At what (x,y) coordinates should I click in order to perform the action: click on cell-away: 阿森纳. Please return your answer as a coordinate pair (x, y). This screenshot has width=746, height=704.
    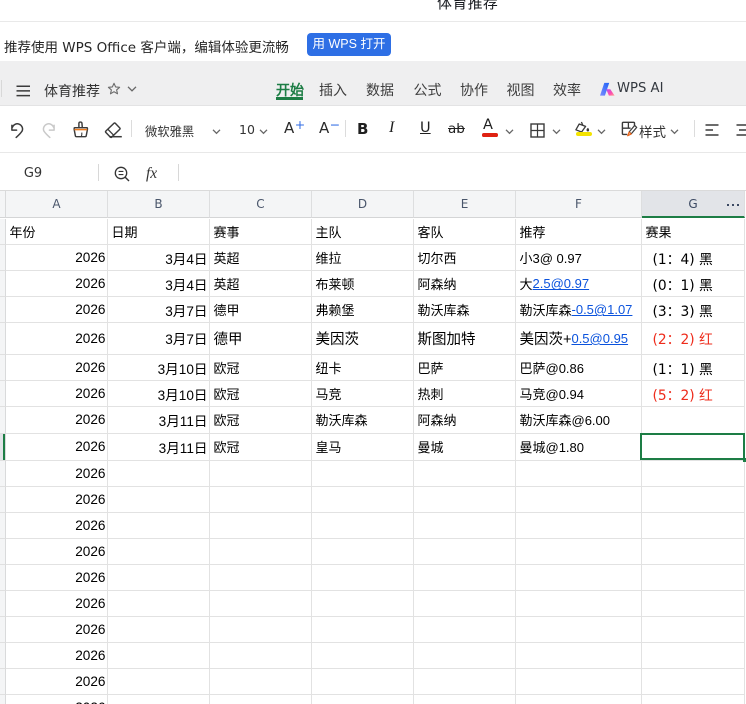
    Looking at the image, I should click on (465, 284).